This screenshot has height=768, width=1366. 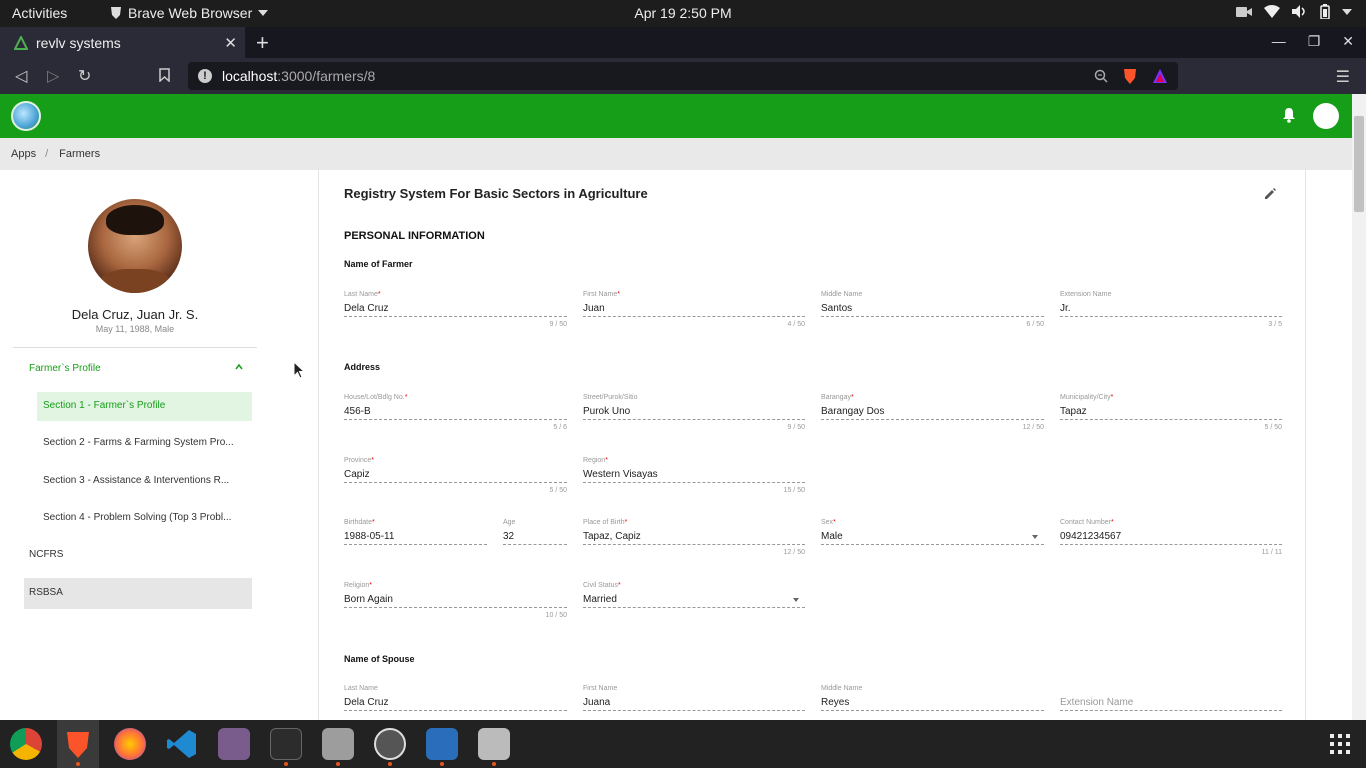 I want to click on address-bar: ! localhost:3000/farmers/8, so click(x=683, y=76).